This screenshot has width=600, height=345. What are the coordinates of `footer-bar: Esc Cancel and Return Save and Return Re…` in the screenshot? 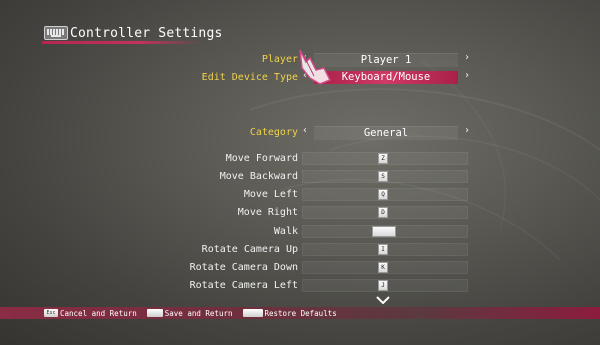 It's located at (300, 313).